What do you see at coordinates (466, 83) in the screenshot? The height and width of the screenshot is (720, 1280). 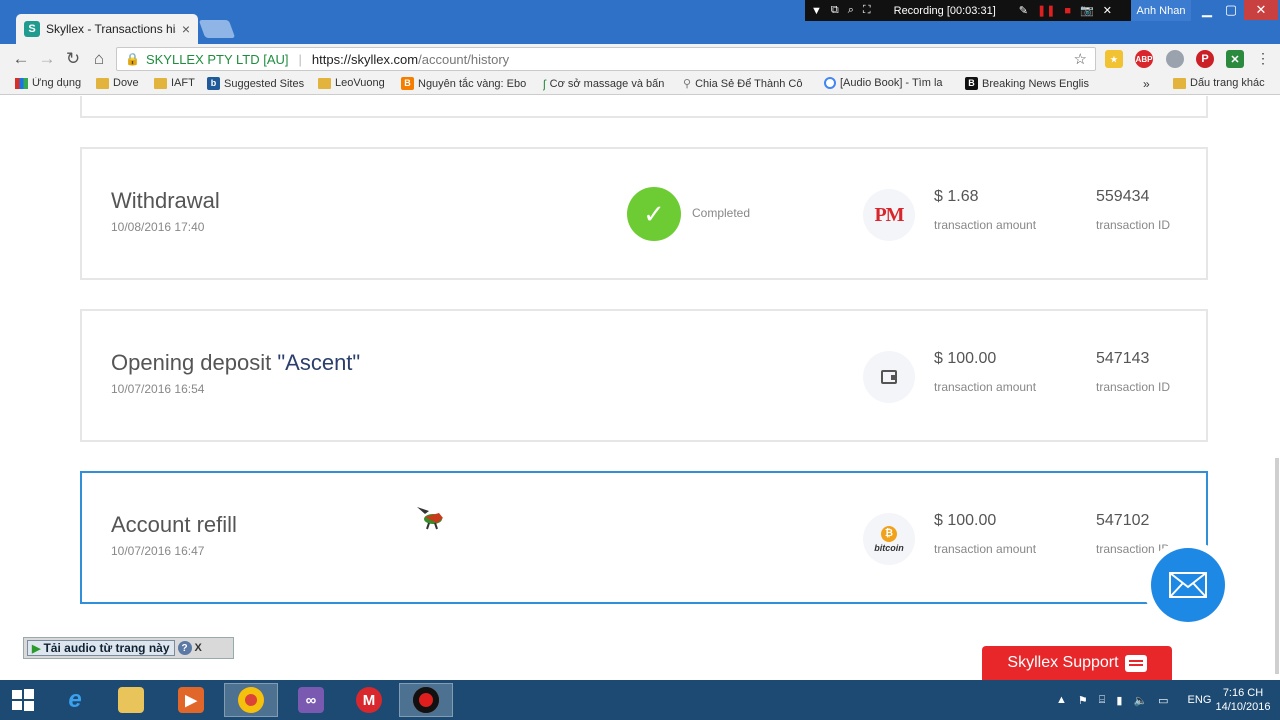 I see `bookmark-item: B Nguyên tắc vàng: Ebo` at bounding box center [466, 83].